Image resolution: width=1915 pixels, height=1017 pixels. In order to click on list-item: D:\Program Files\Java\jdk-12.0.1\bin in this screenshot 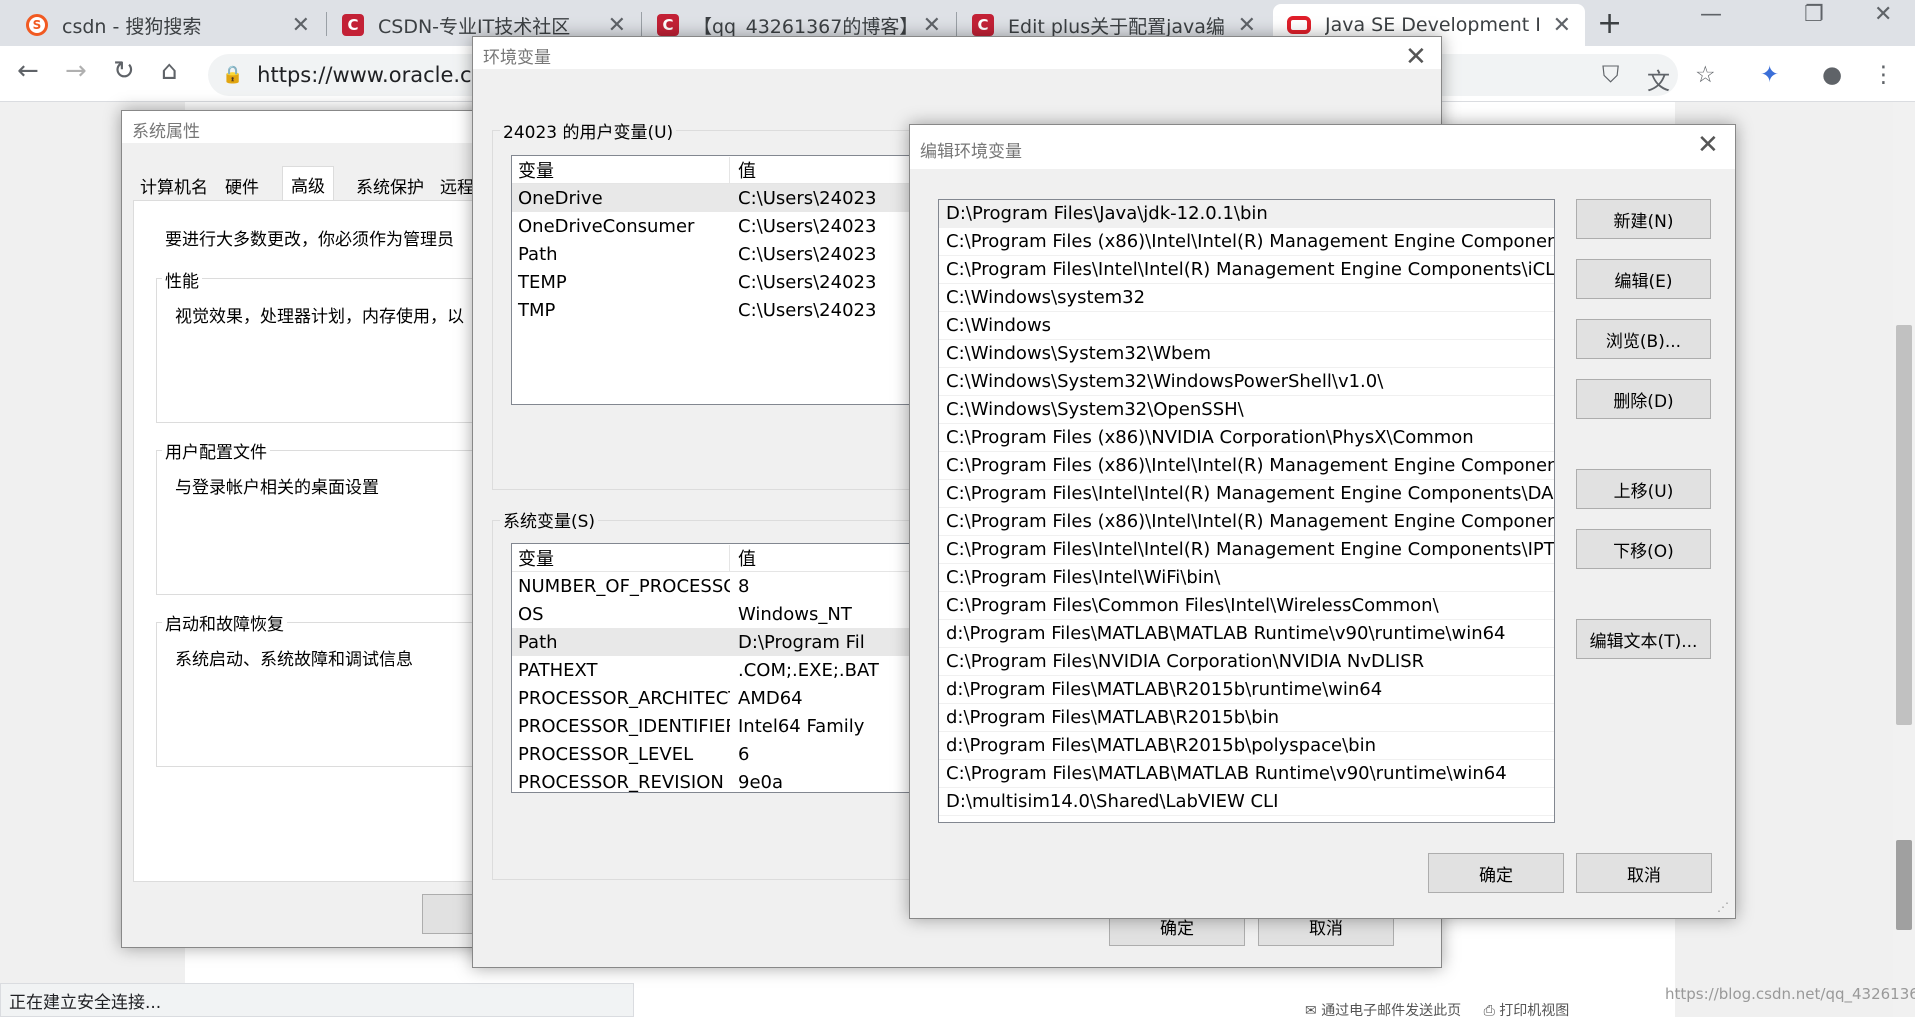, I will do `click(1246, 214)`.